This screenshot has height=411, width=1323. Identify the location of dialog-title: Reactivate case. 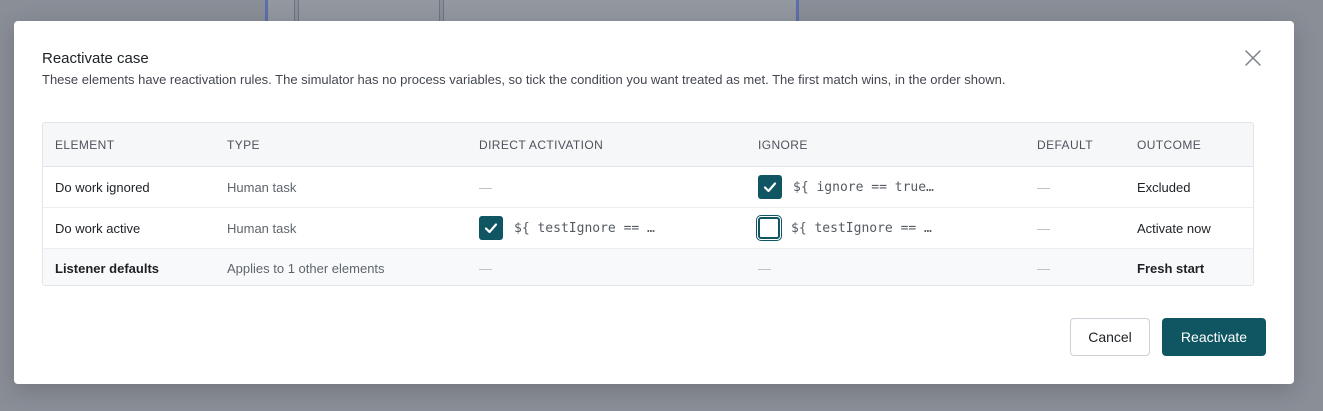
(95, 58).